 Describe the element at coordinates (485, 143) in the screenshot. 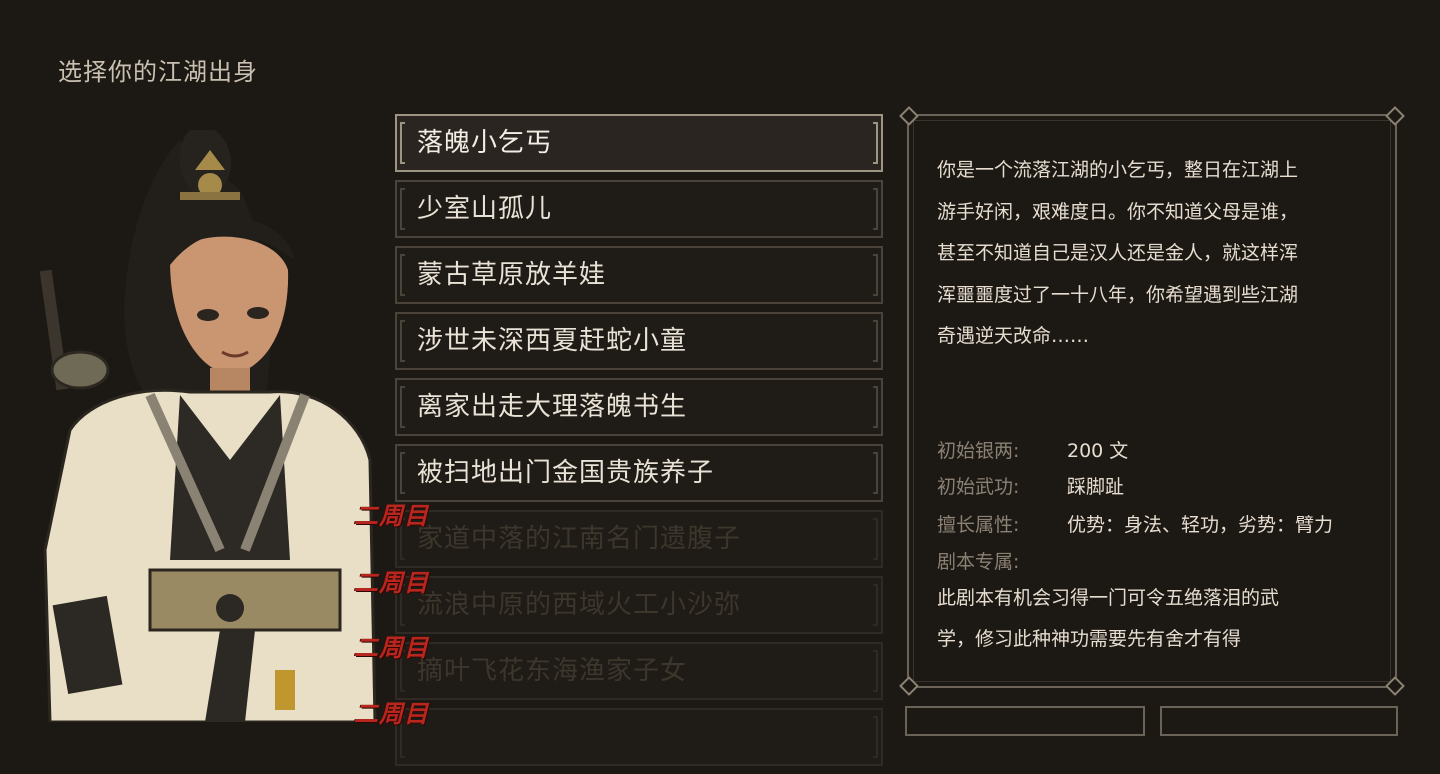

I see `origin-option-label: 落魄小乞丐` at that location.